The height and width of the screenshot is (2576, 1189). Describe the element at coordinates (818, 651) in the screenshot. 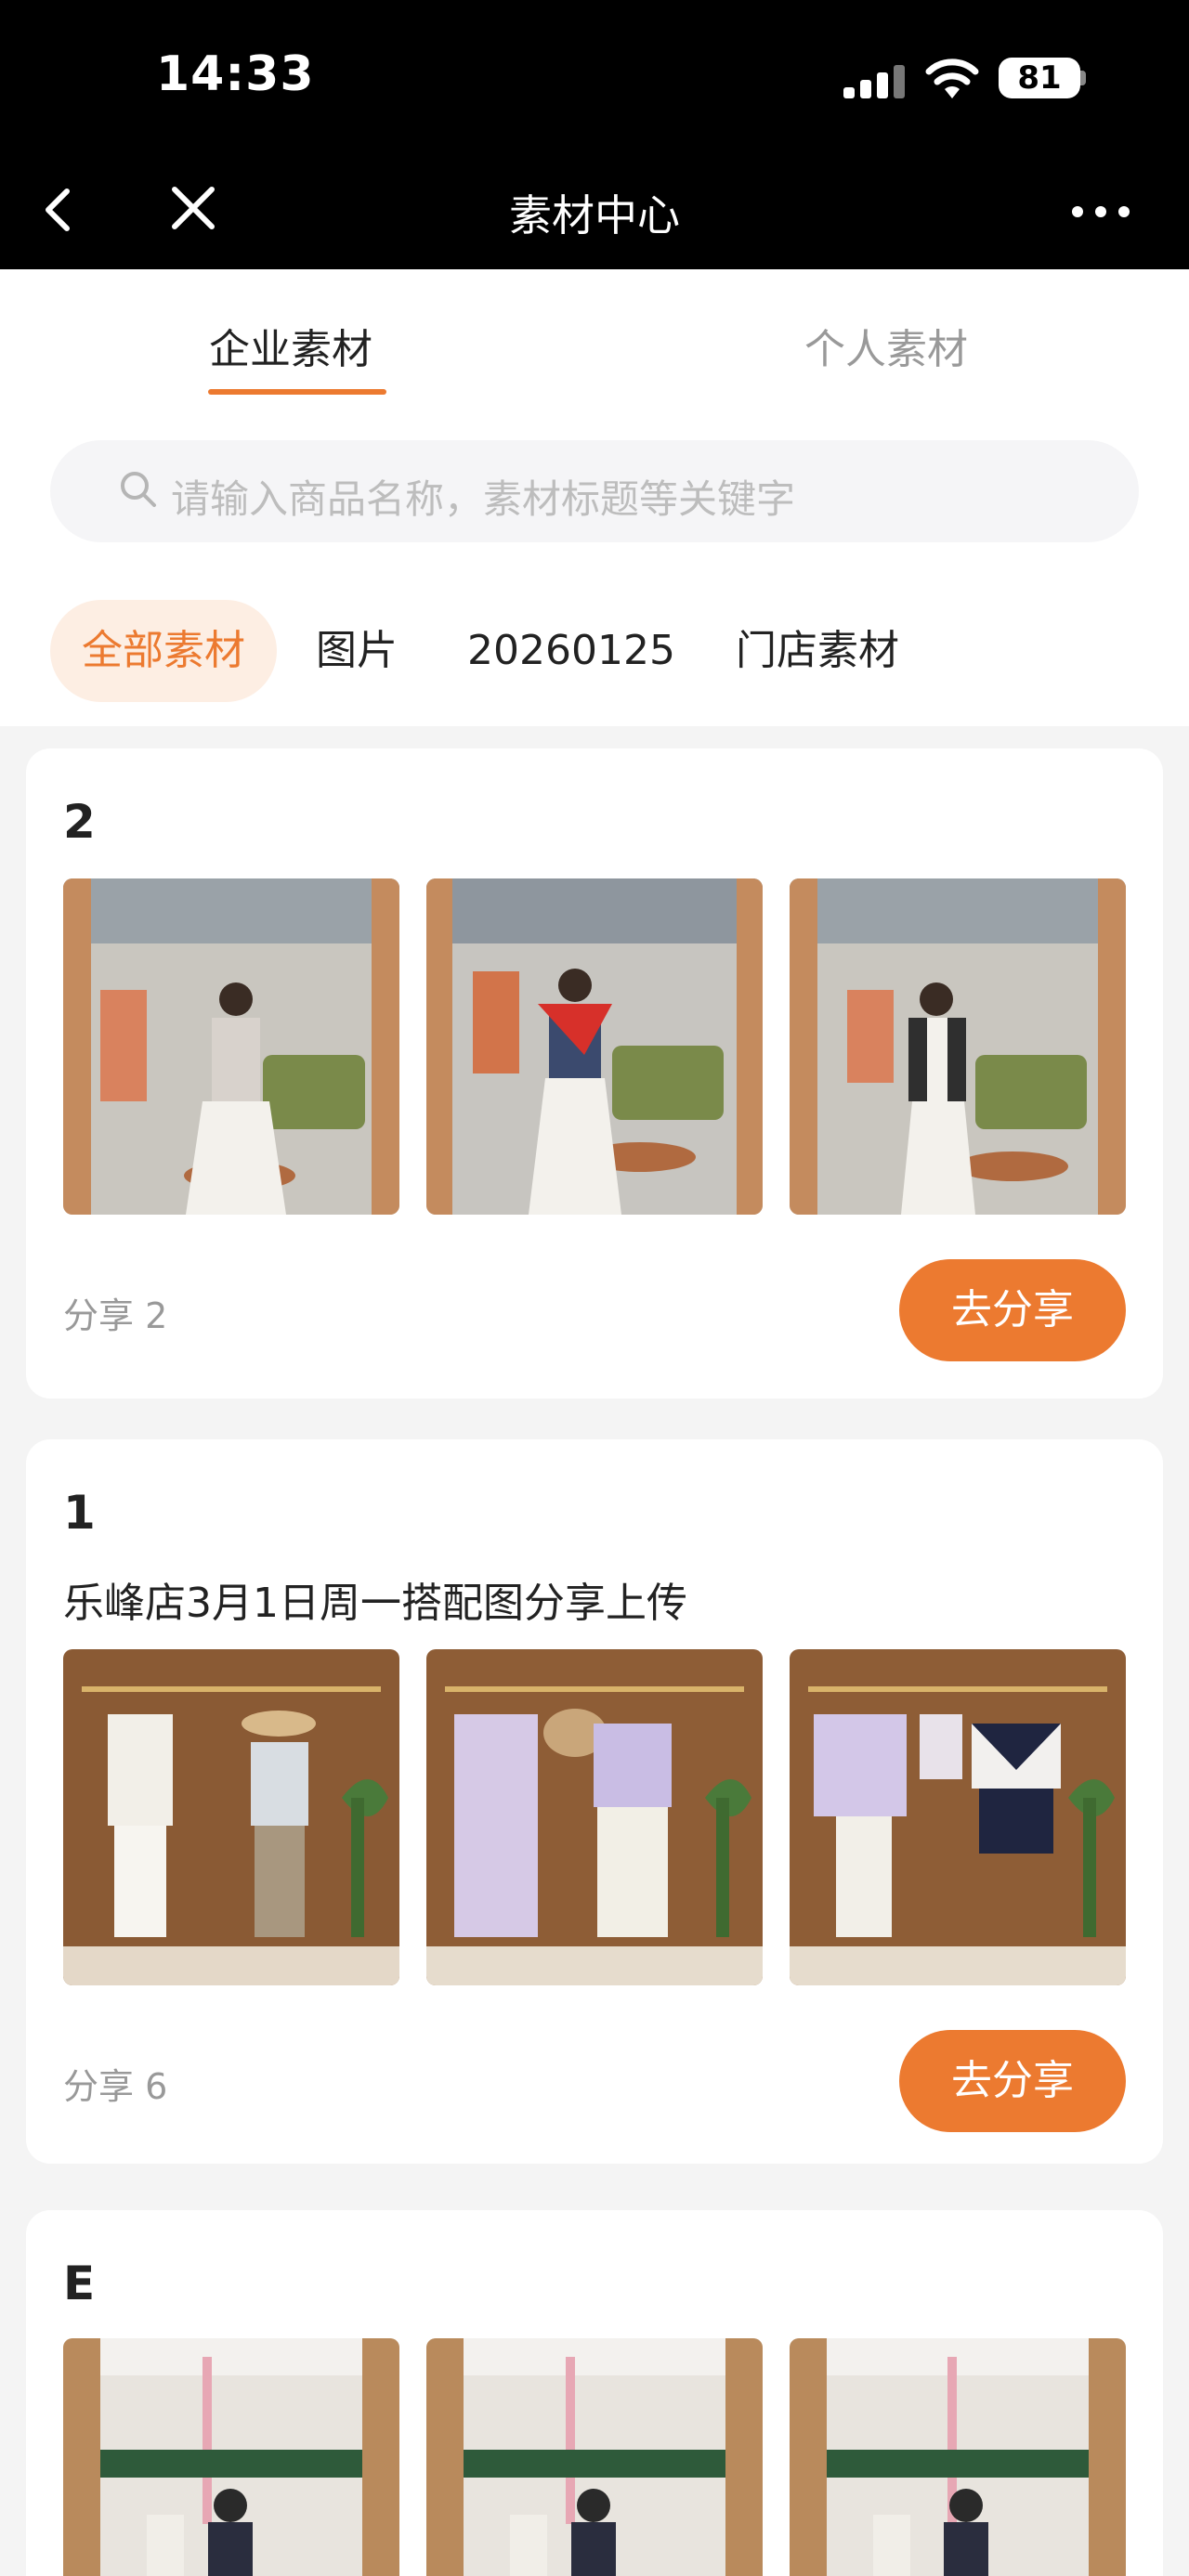

I see `filter-store-materials: 门店素材` at that location.